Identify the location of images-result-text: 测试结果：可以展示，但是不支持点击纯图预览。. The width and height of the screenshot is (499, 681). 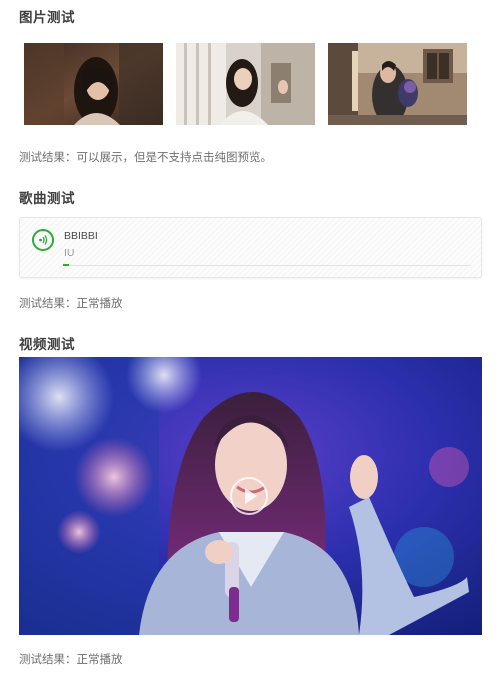
(145, 157).